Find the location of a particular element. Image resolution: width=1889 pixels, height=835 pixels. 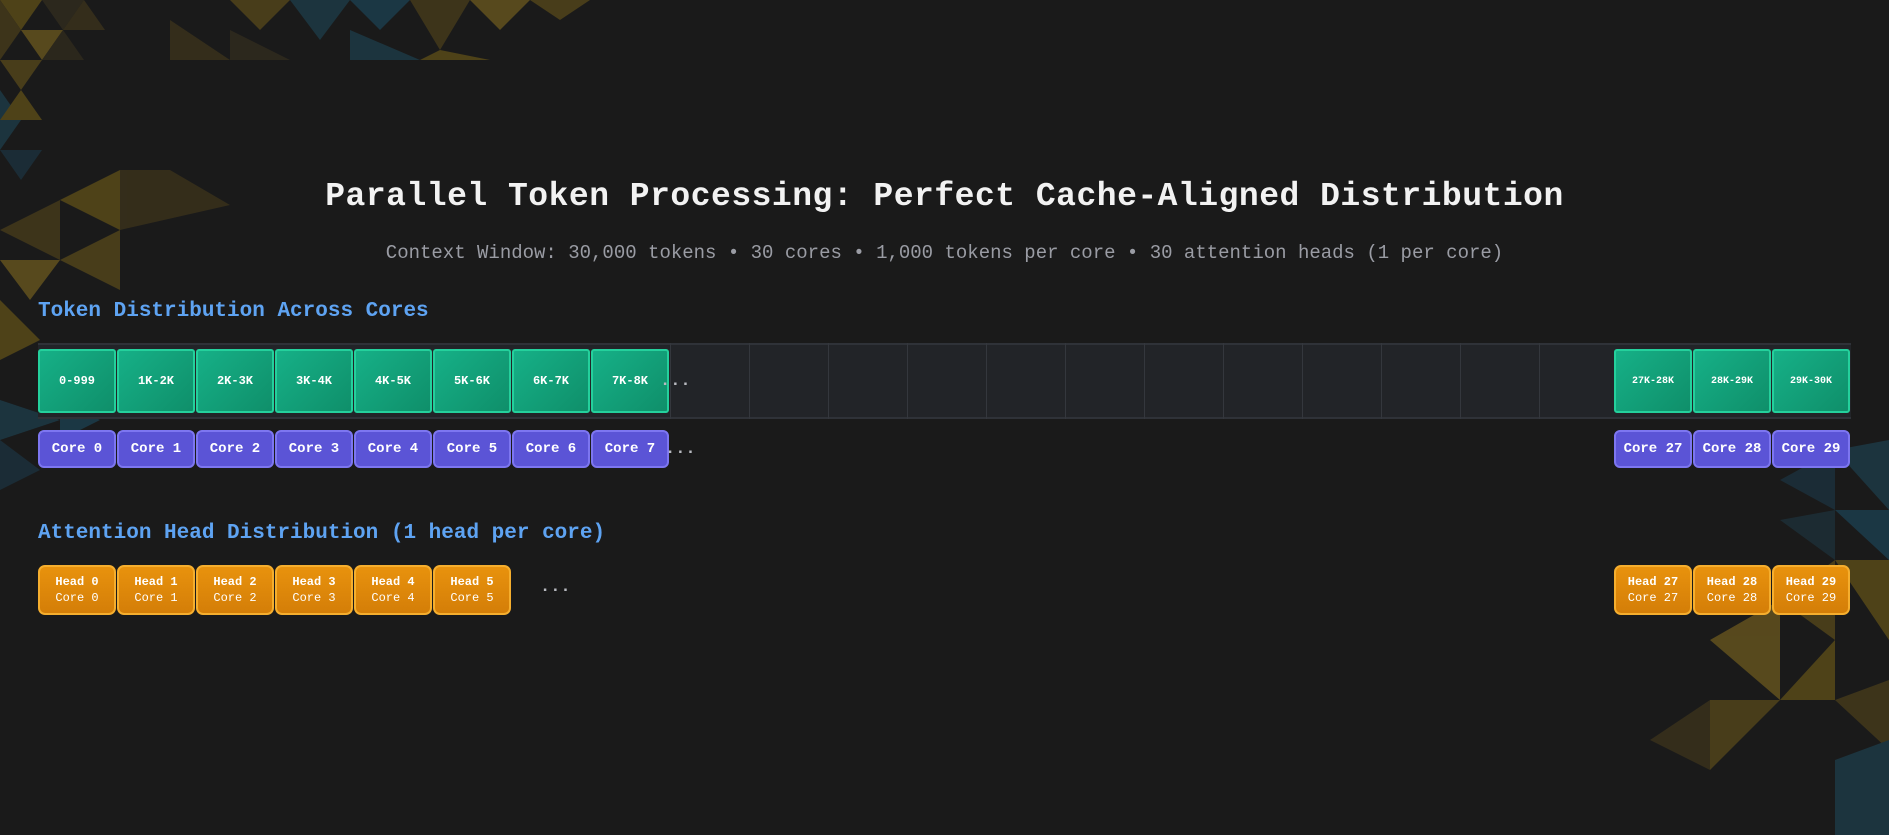

head-core-label: Core 27 is located at coordinates (1653, 598).